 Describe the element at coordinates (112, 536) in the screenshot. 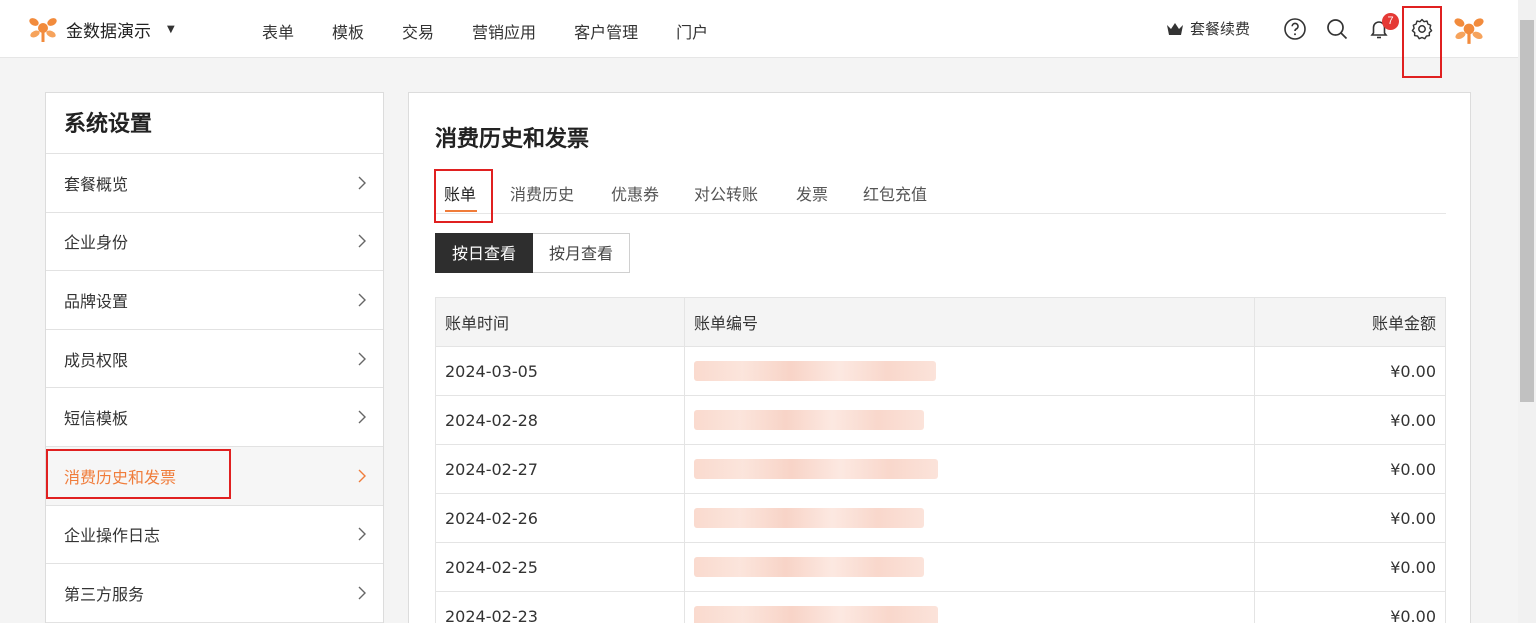

I see `sidebar-item-label: 企业操作日志` at that location.